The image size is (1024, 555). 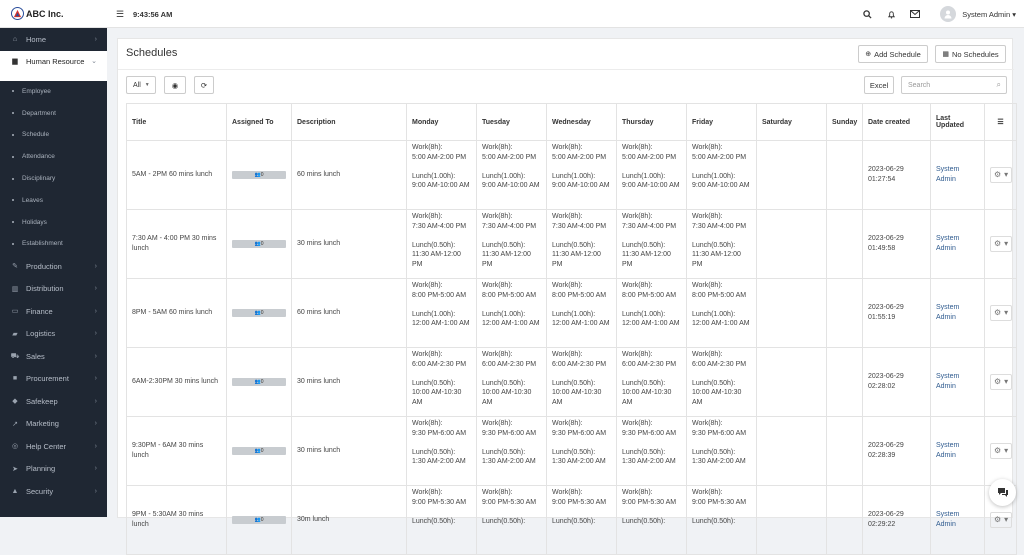 What do you see at coordinates (53, 135) in the screenshot?
I see `sidebar-sub-schedule: Schedule` at bounding box center [53, 135].